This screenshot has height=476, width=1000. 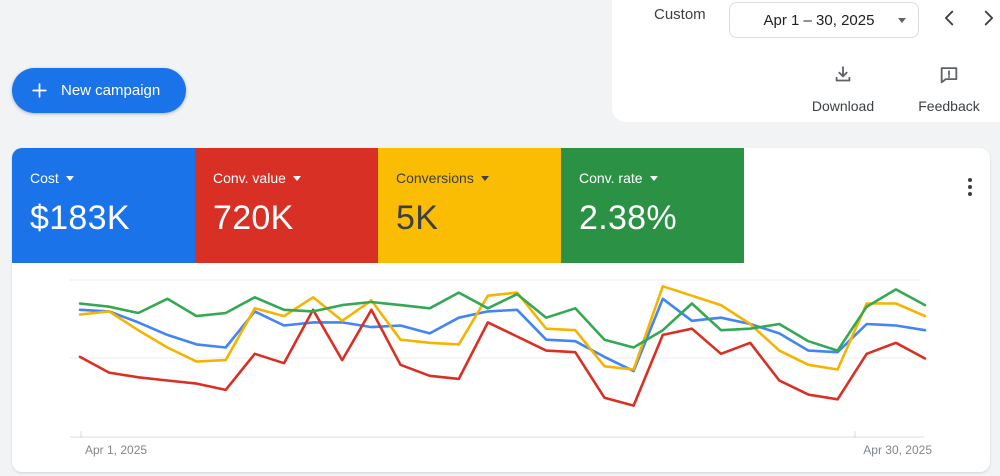 What do you see at coordinates (680, 14) in the screenshot?
I see `date-preset-label: Custom` at bounding box center [680, 14].